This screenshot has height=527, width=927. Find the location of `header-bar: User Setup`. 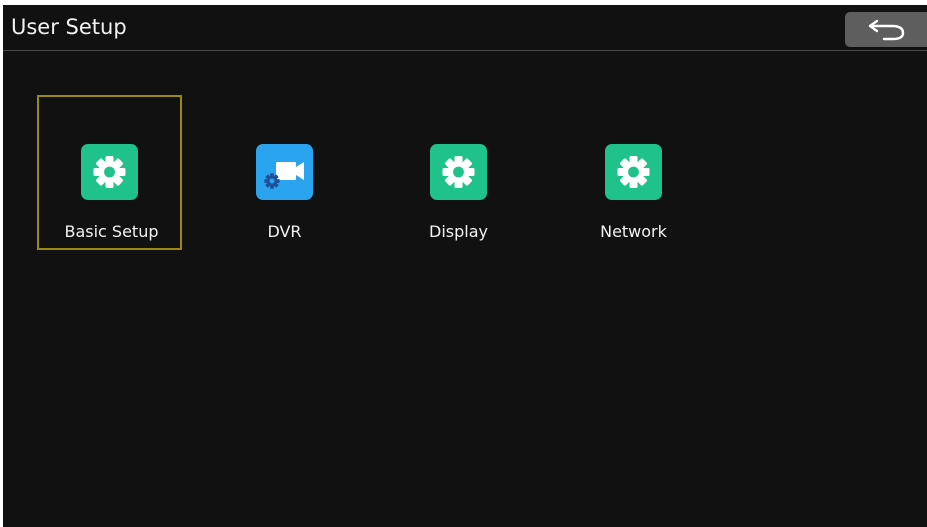

header-bar: User Setup is located at coordinates (465, 28).